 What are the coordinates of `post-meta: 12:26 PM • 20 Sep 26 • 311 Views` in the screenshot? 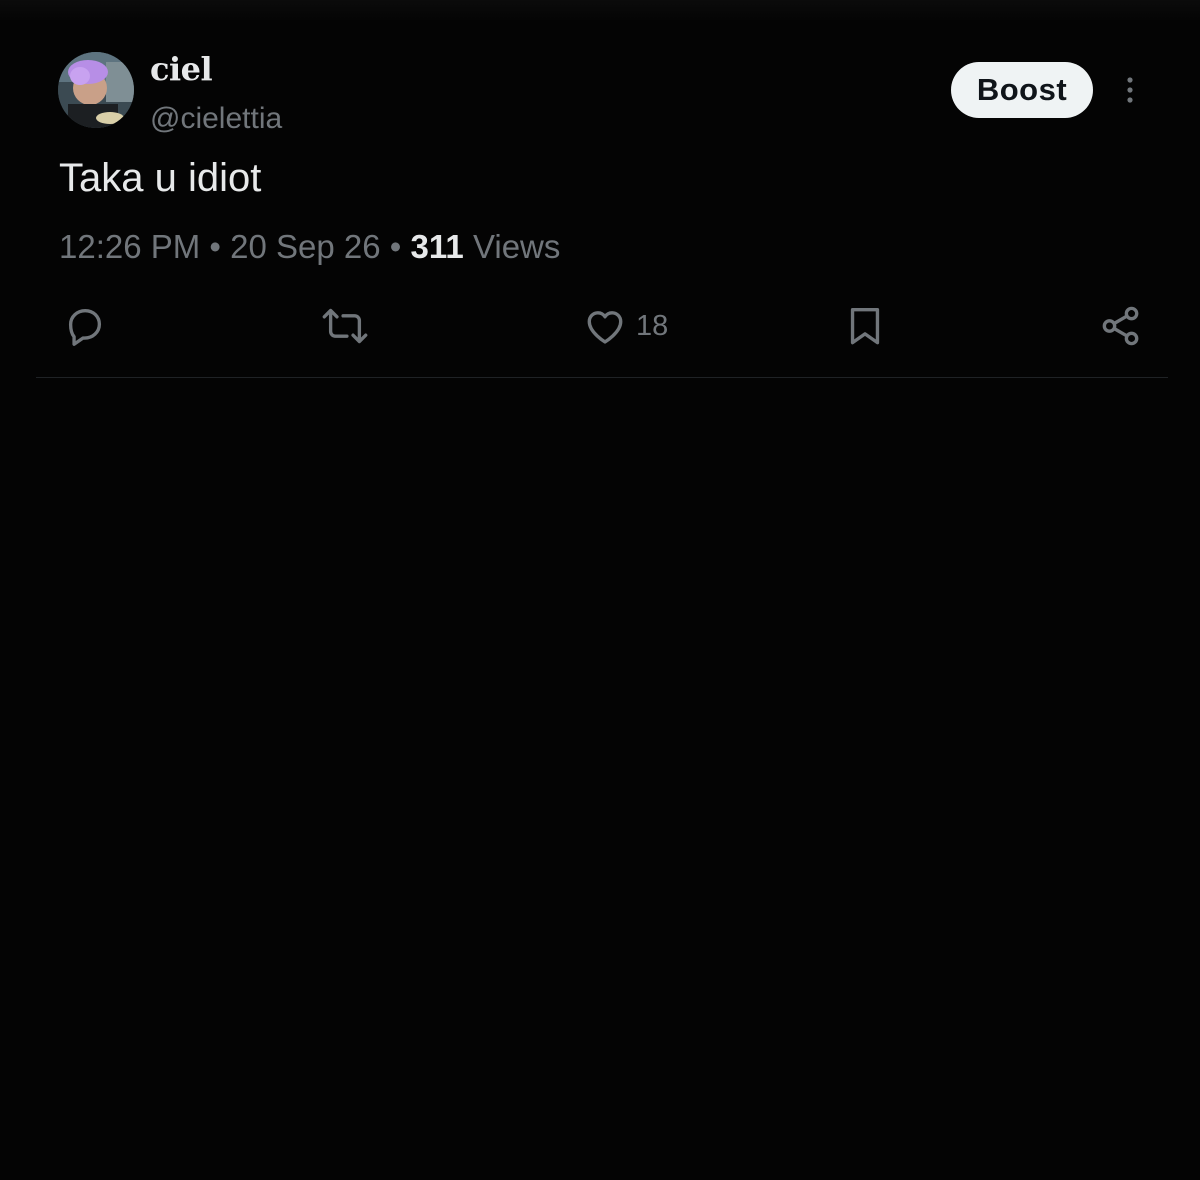 It's located at (309, 247).